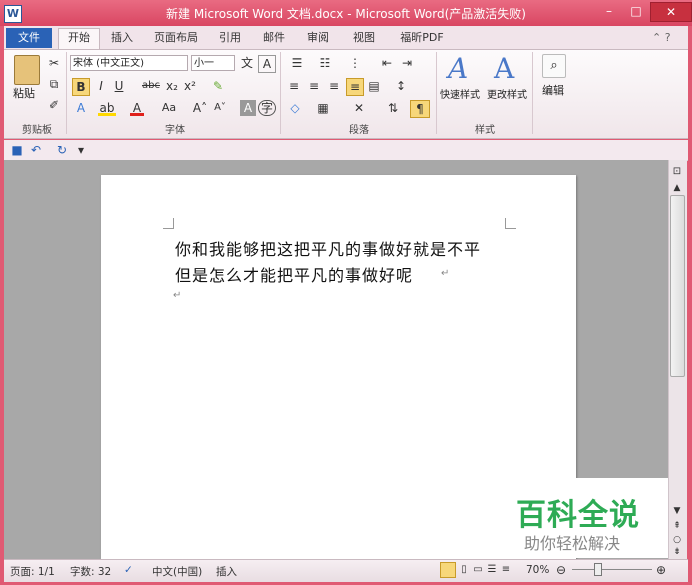 The width and height of the screenshot is (692, 585). I want to click on phonetic-guide-icon: 文, so click(247, 63).